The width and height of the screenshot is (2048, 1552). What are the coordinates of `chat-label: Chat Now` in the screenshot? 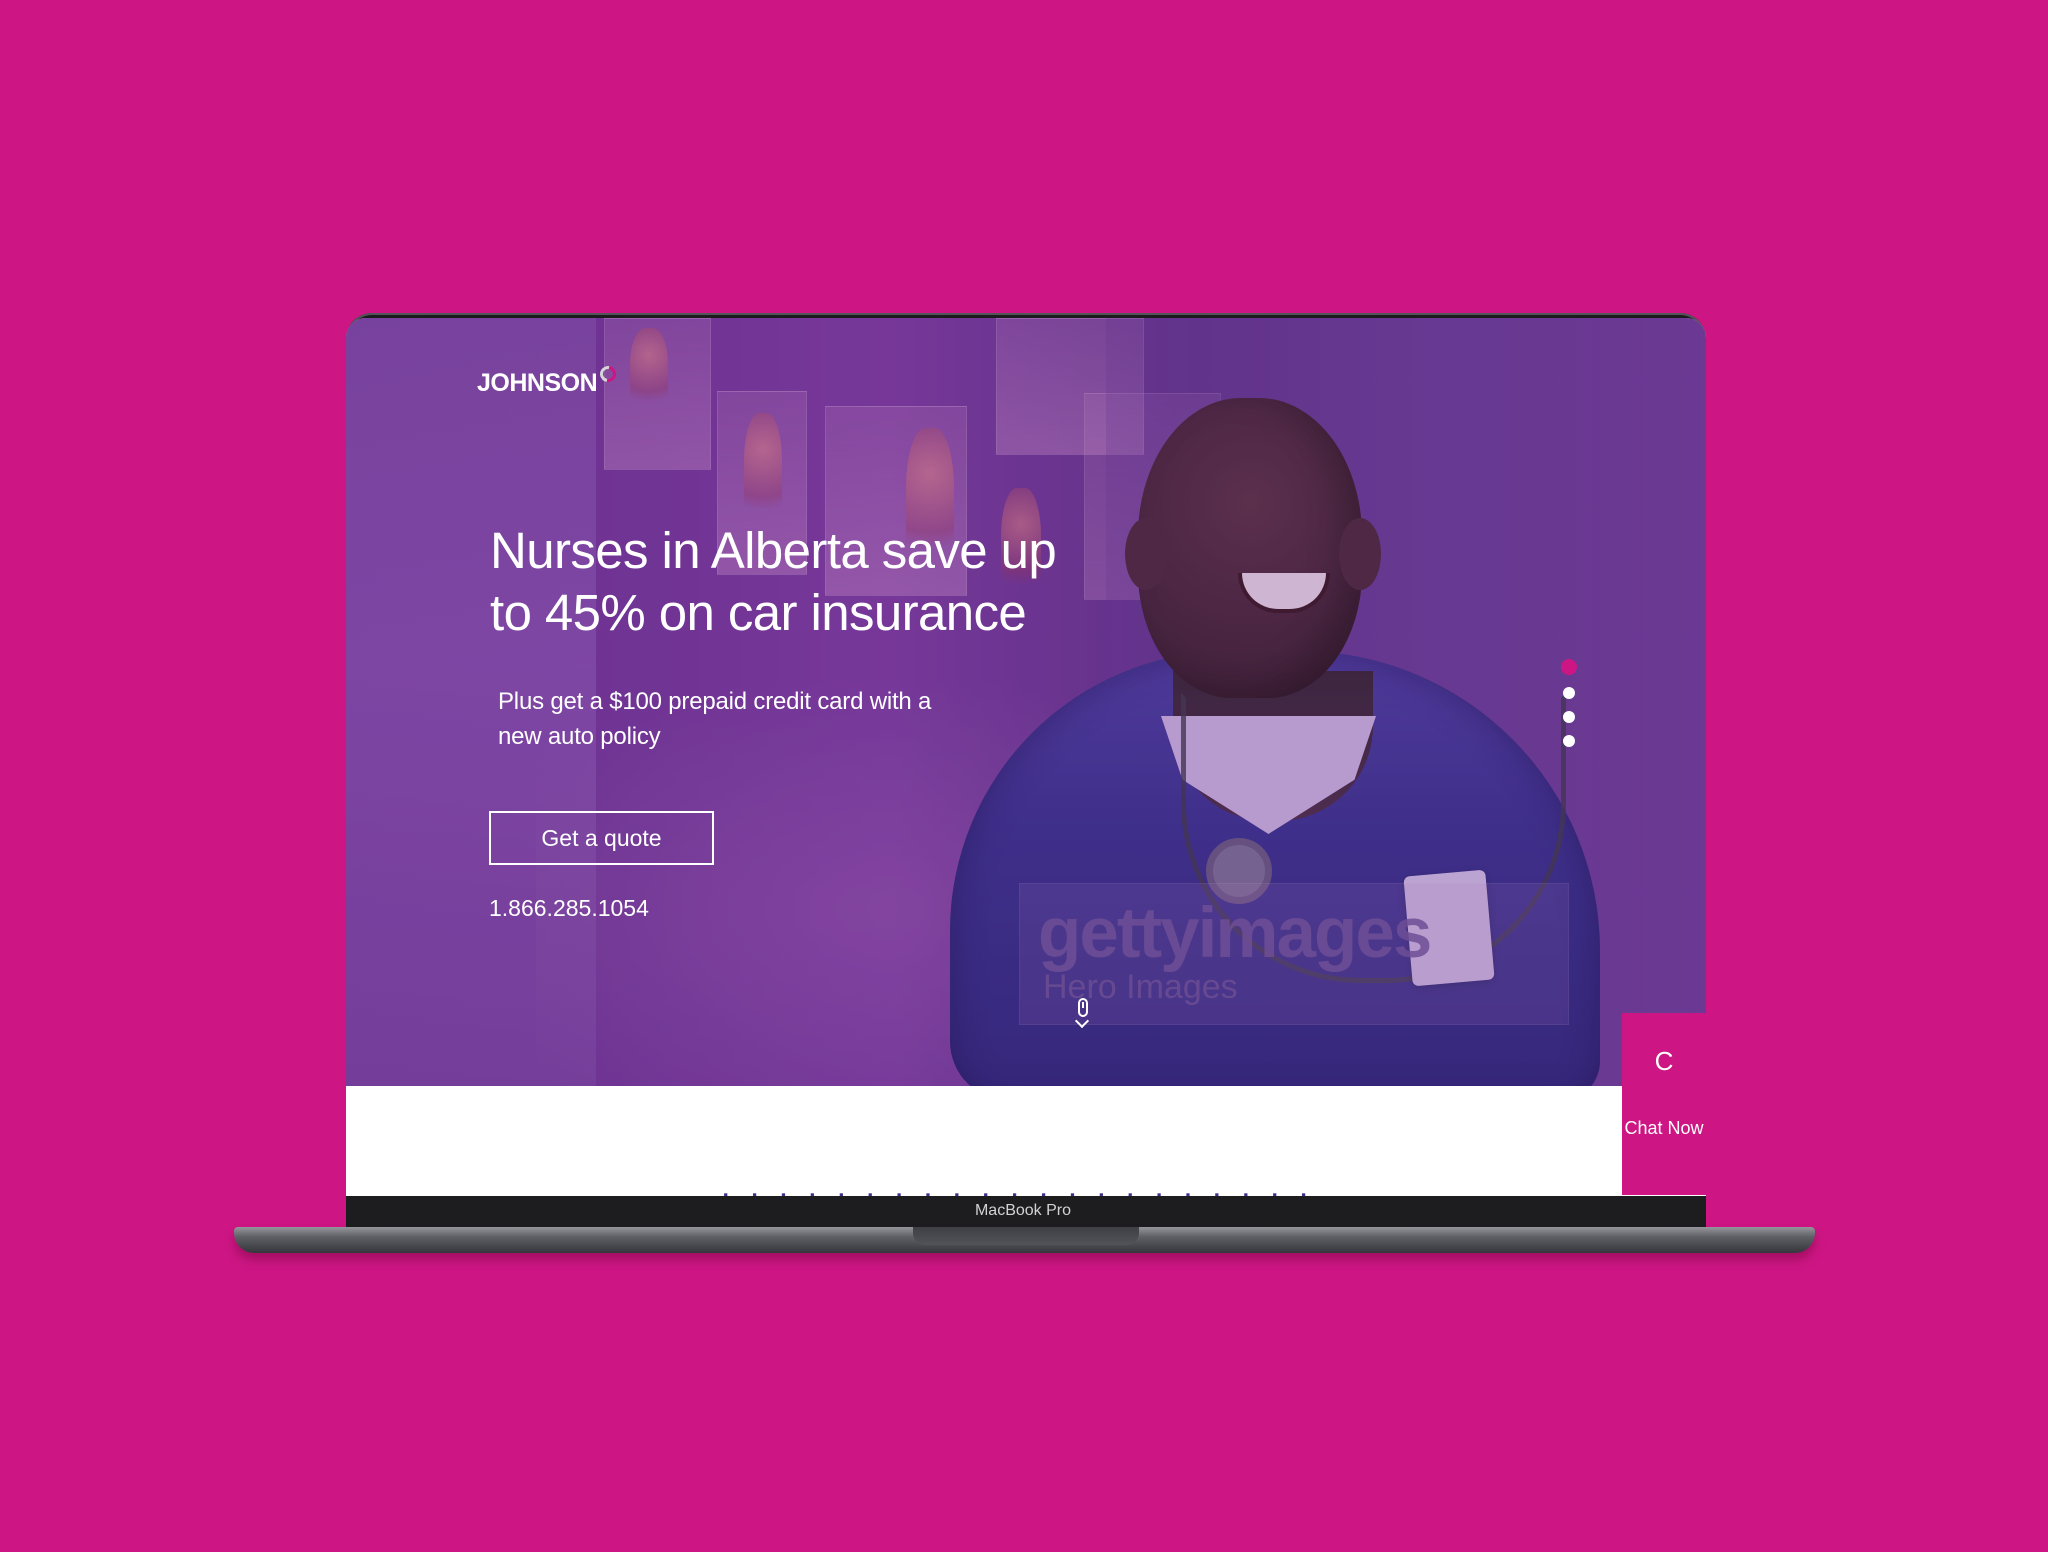 It's located at (1664, 1128).